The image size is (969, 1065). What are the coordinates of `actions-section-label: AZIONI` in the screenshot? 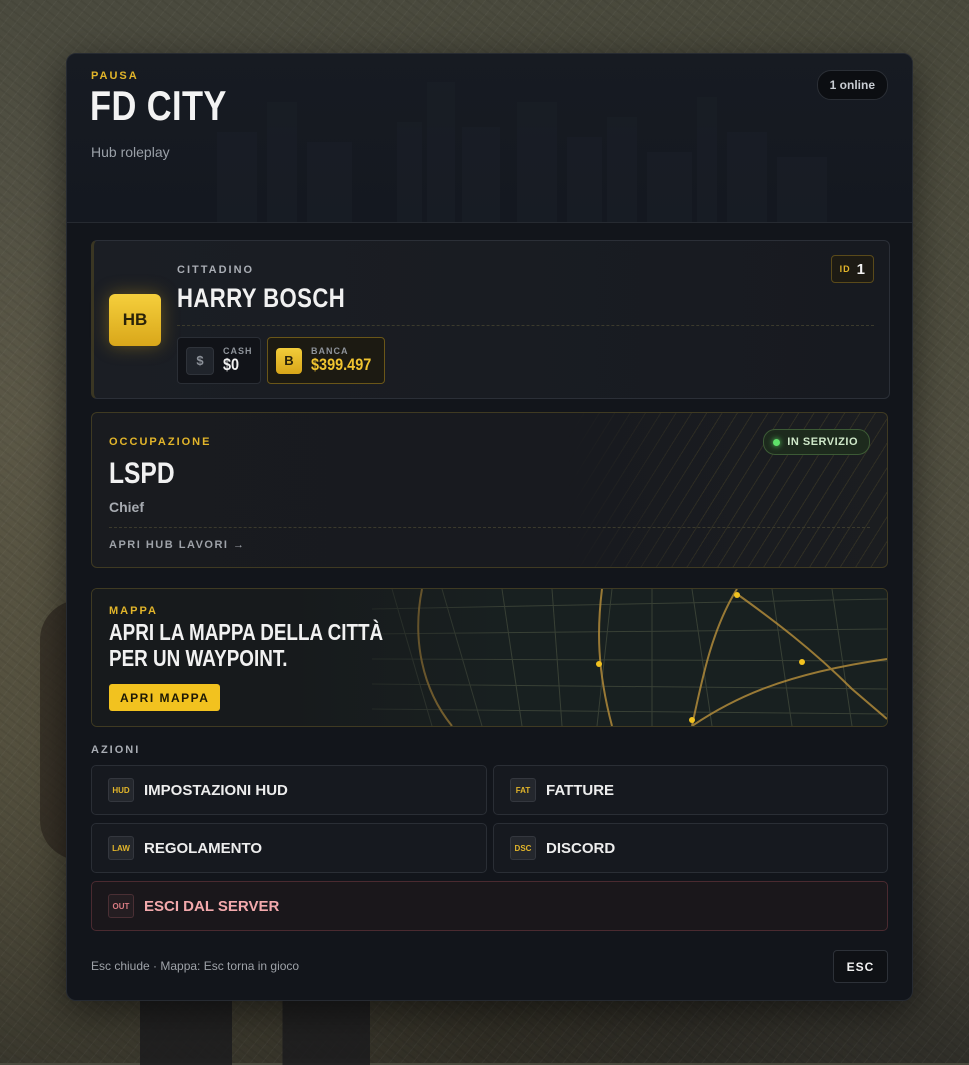 It's located at (116, 750).